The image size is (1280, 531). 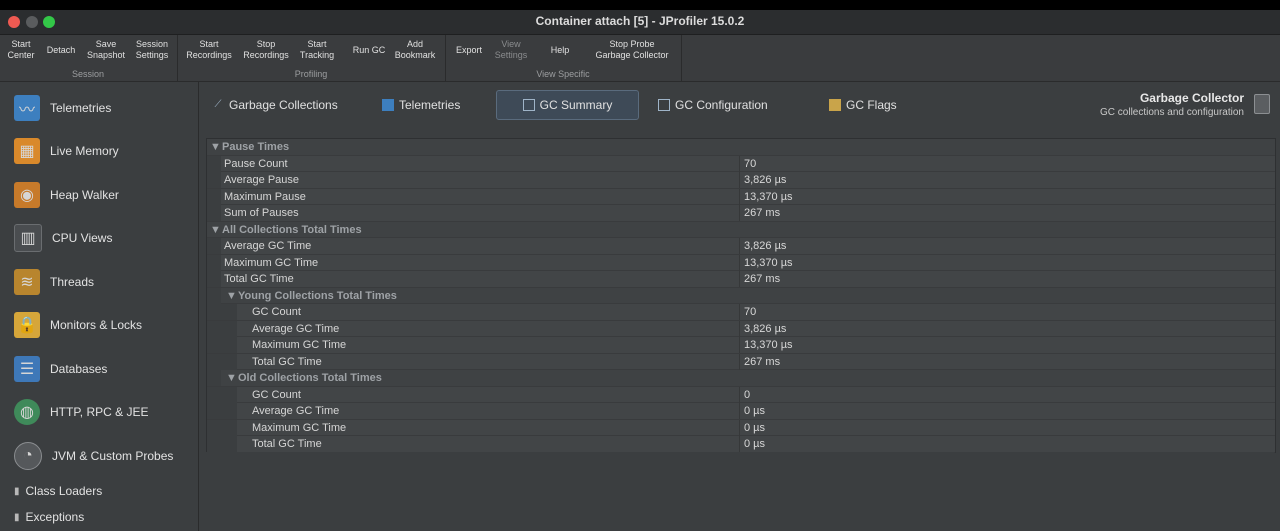 What do you see at coordinates (106, 50) in the screenshot?
I see `save-snapshot-button: Save Snapshot` at bounding box center [106, 50].